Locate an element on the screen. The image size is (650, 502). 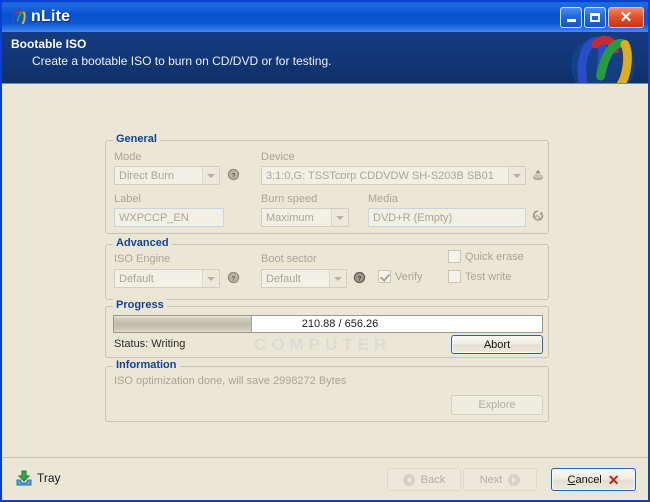
progress-bar: 210.88 / 656.26 is located at coordinates (328, 324).